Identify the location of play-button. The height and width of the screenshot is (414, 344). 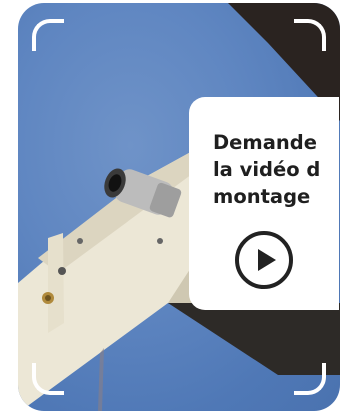
(264, 260).